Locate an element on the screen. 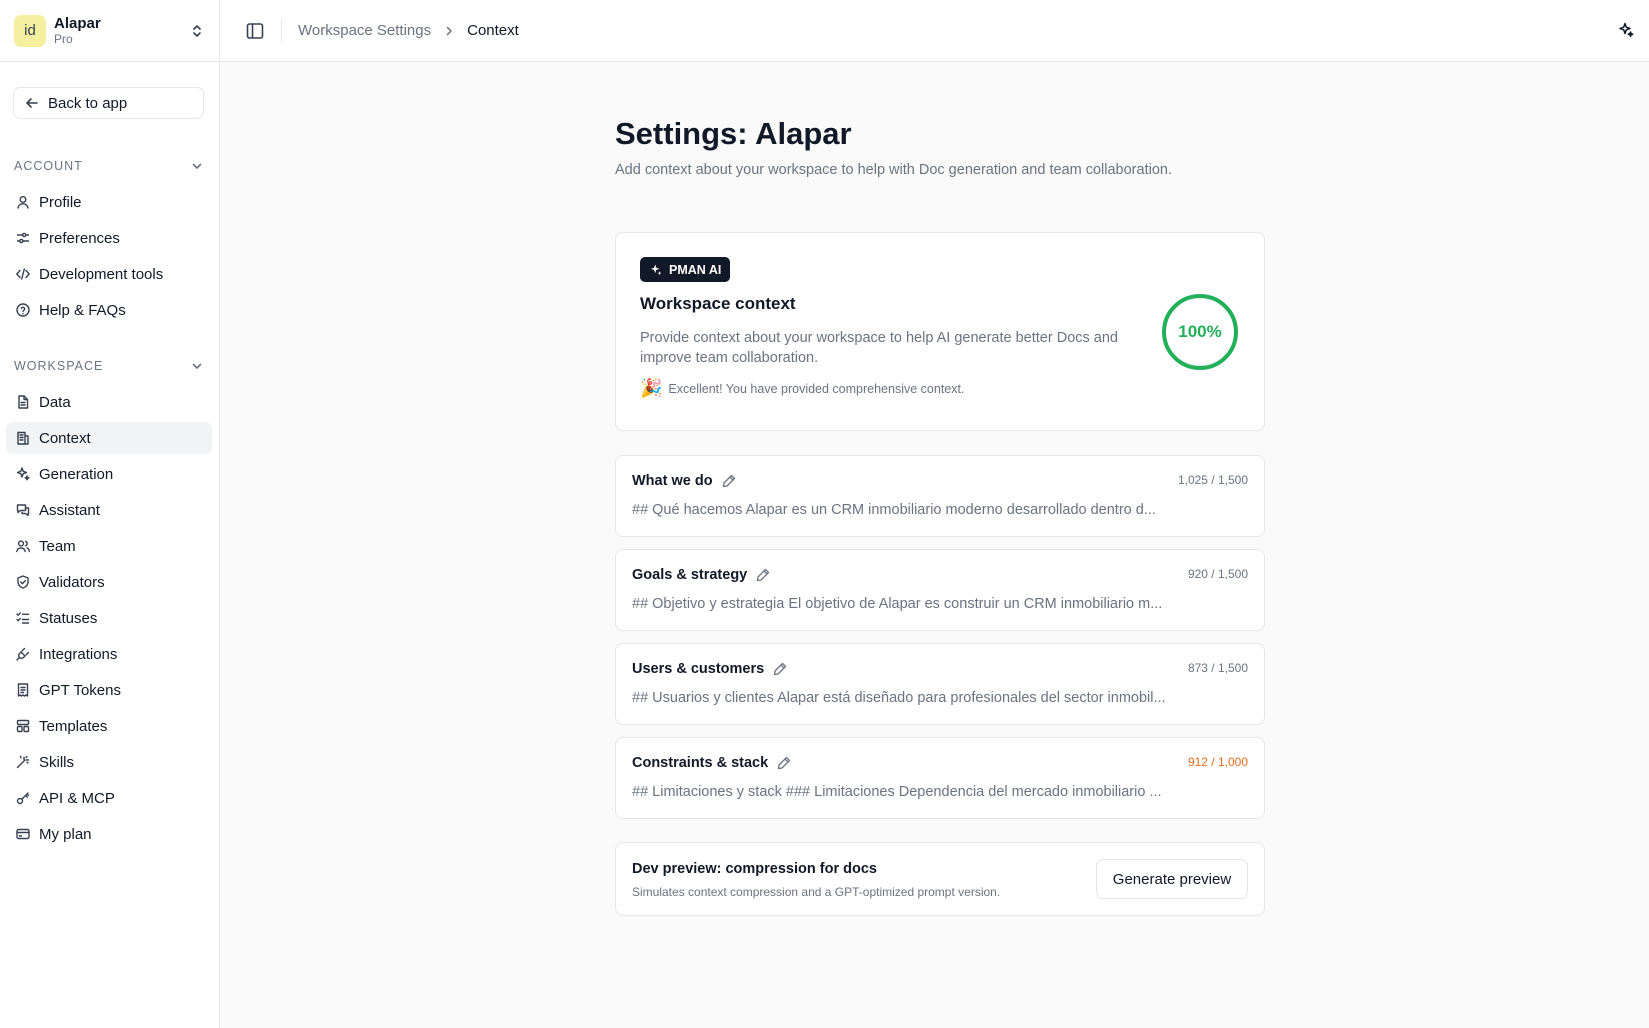 The image size is (1649, 1028). file-icon is located at coordinates (23, 402).